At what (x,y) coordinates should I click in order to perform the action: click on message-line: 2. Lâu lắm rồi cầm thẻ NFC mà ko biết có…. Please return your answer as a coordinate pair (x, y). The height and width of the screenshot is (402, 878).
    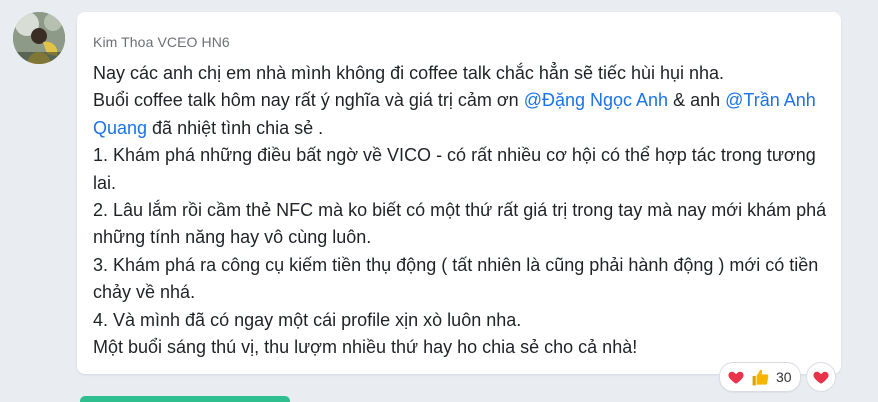
    Looking at the image, I should click on (460, 224).